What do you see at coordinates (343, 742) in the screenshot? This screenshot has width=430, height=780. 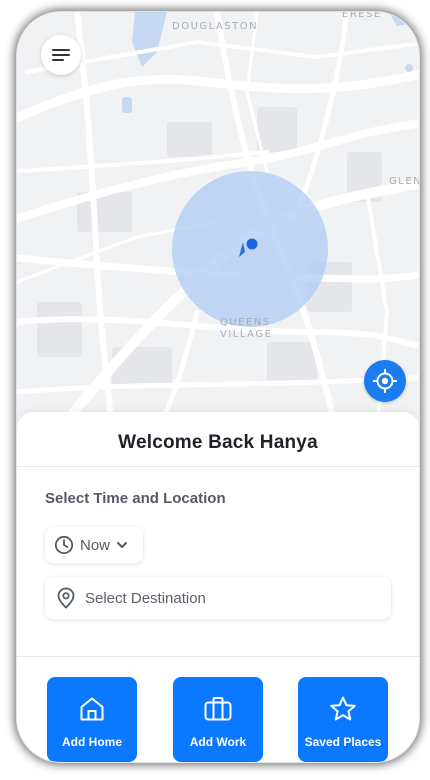 I see `tile-label: Saved Places` at bounding box center [343, 742].